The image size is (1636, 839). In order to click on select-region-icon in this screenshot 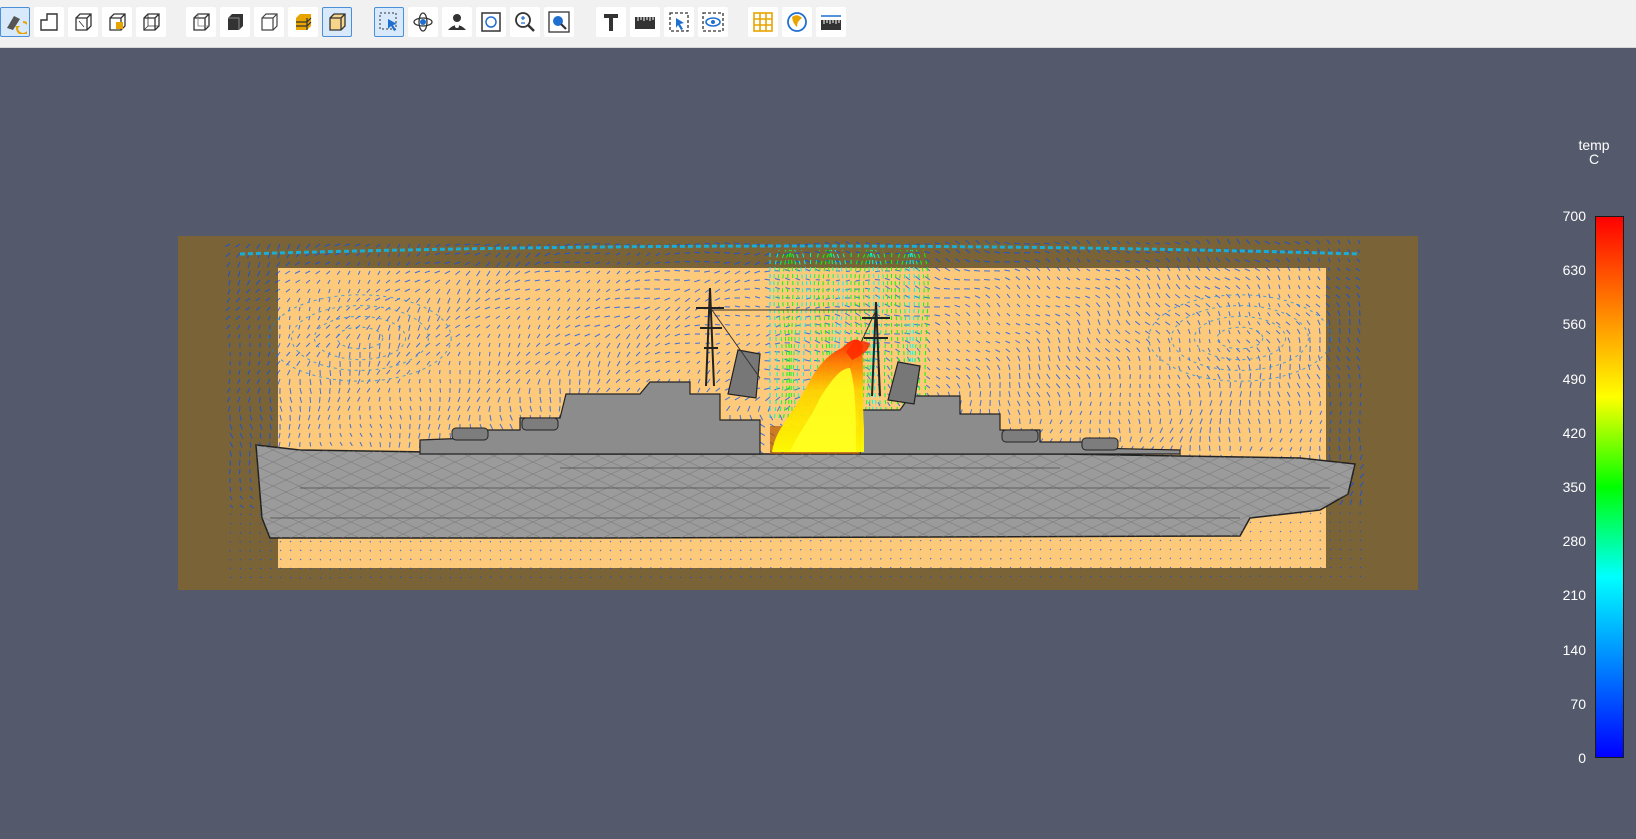, I will do `click(679, 22)`.